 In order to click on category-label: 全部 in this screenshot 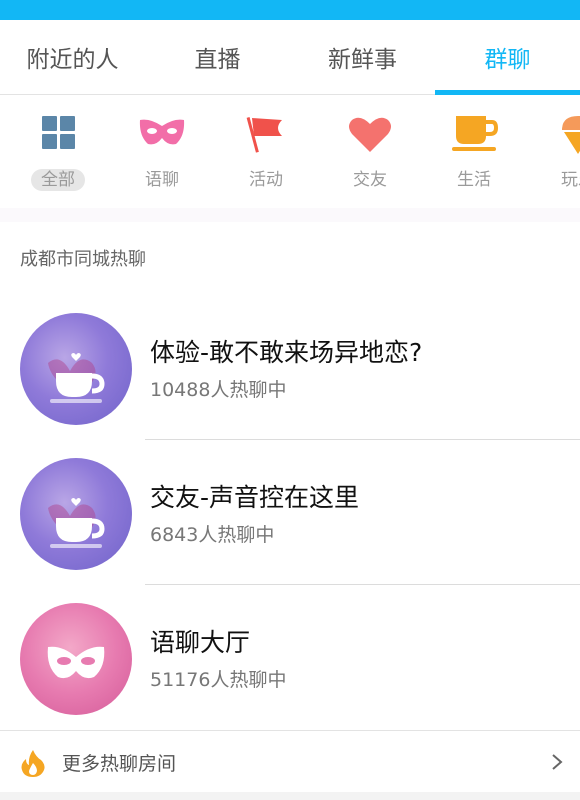, I will do `click(58, 180)`.